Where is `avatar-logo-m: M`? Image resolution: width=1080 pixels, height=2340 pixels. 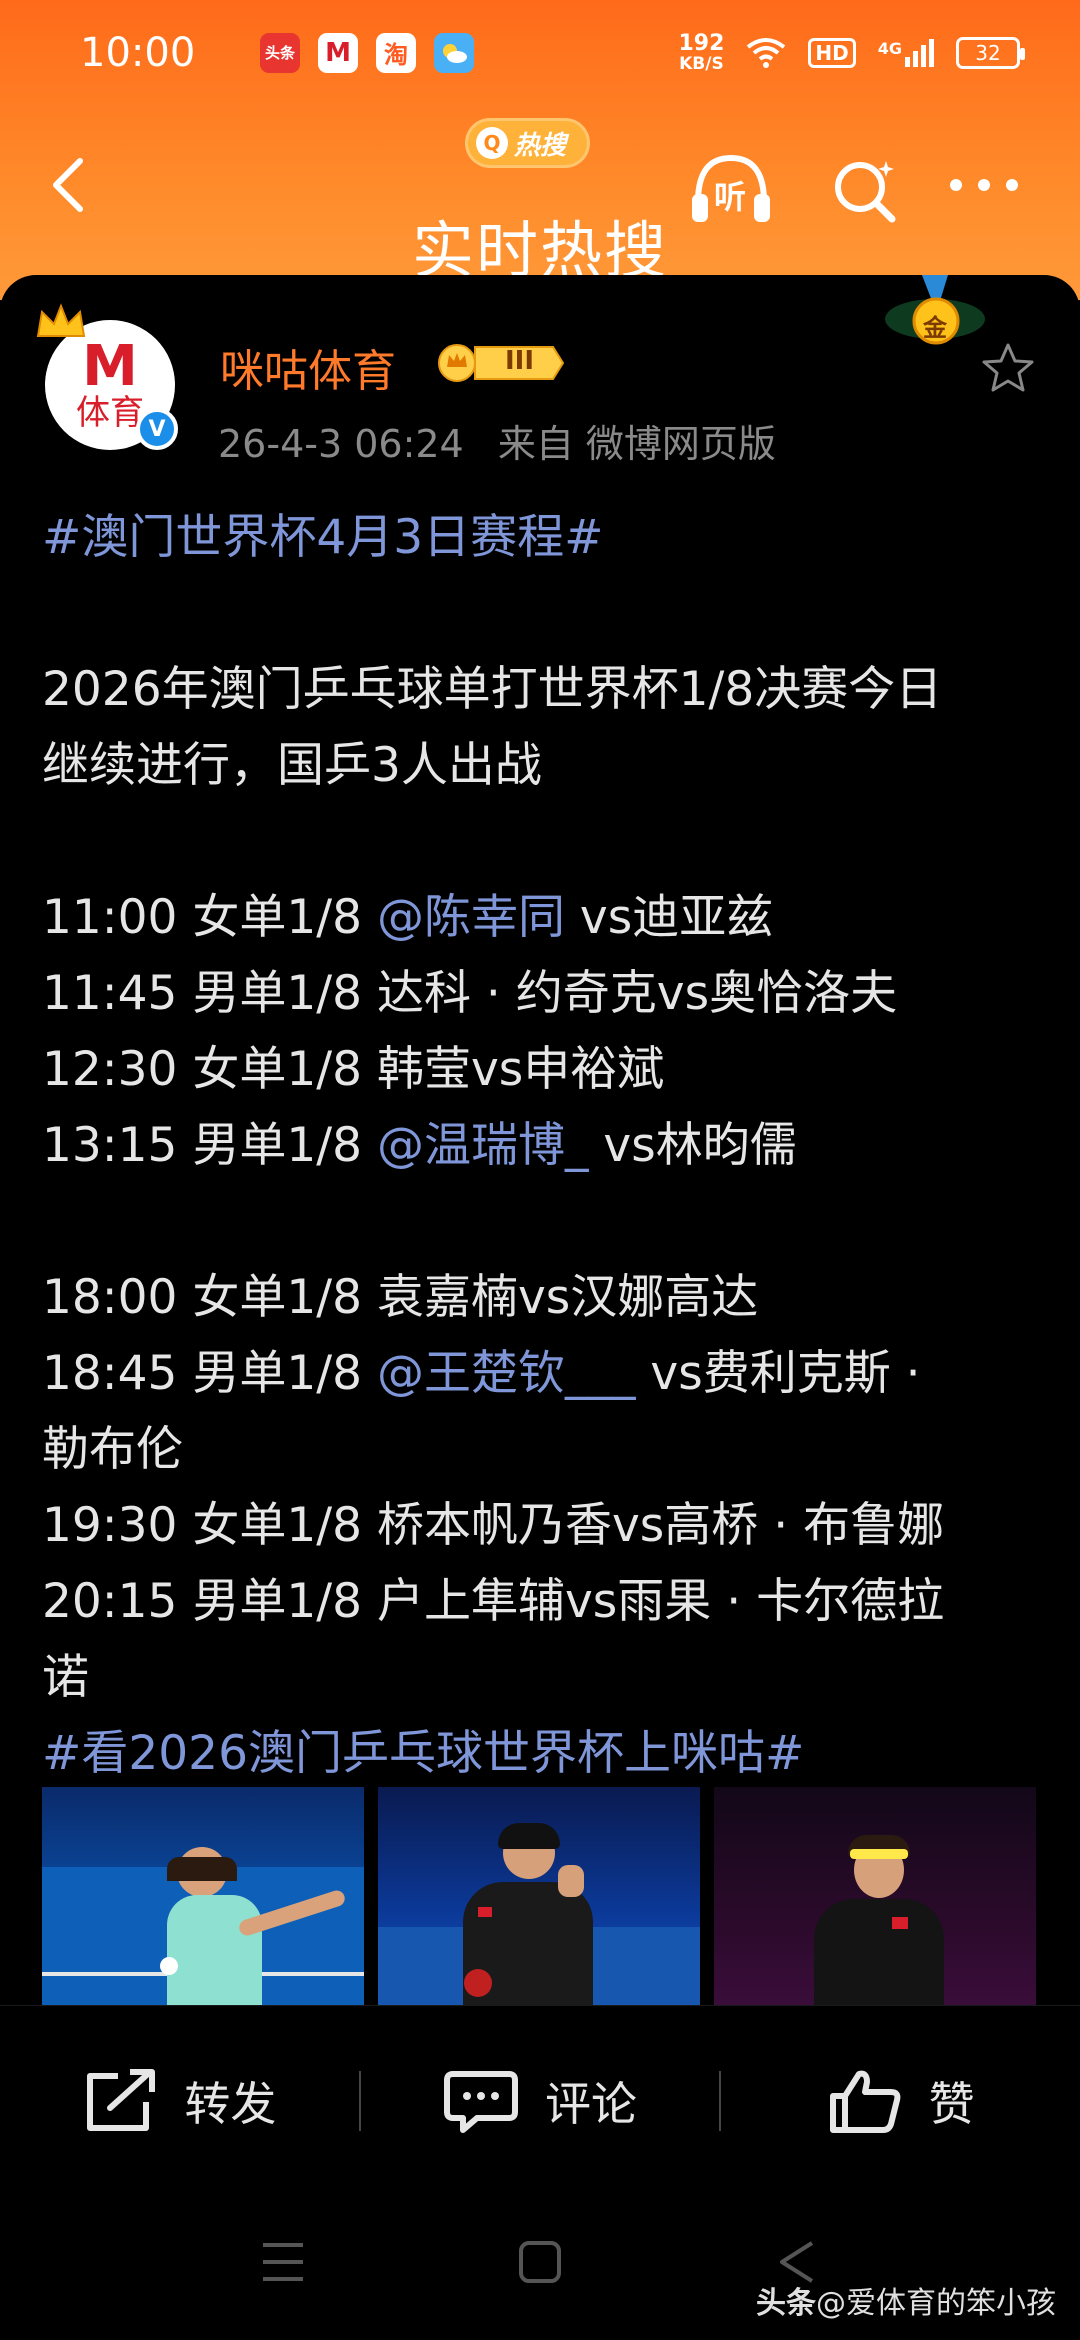 avatar-logo-m: M is located at coordinates (110, 366).